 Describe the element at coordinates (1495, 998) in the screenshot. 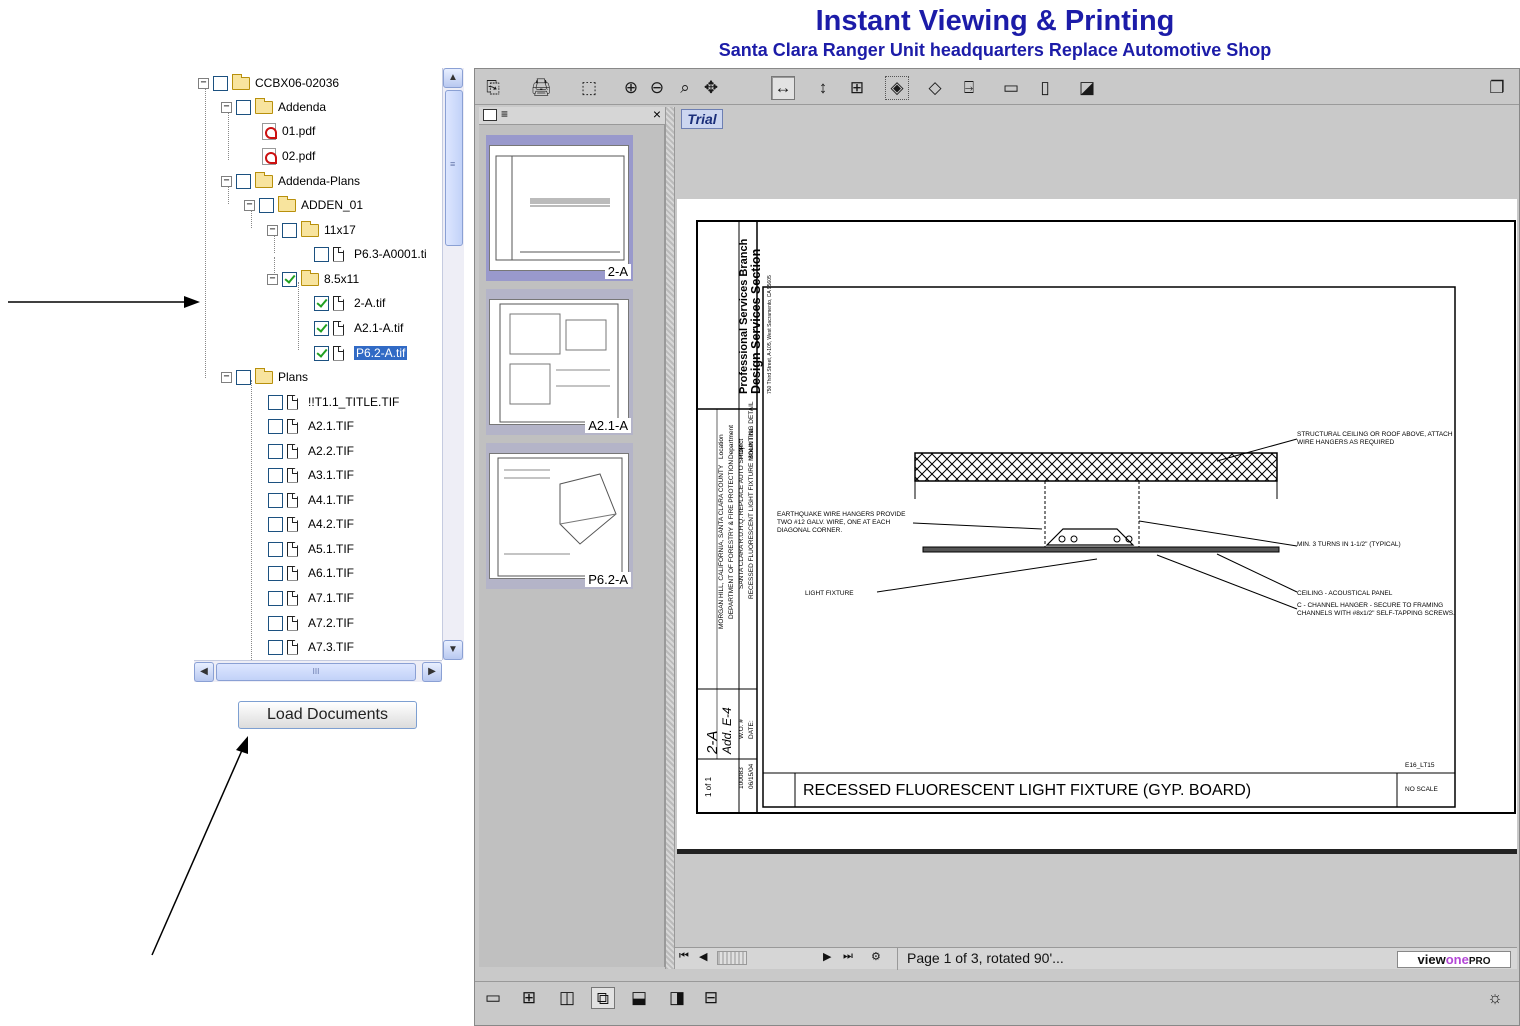

I see `brightness-icon: ☼` at that location.